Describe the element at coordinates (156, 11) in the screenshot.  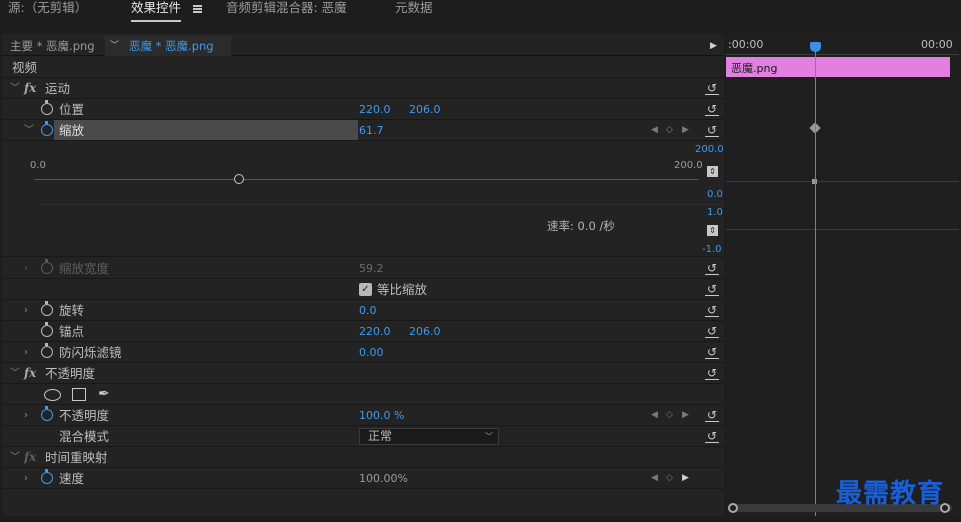
I see `tab-effect-controls: 效果控件` at that location.